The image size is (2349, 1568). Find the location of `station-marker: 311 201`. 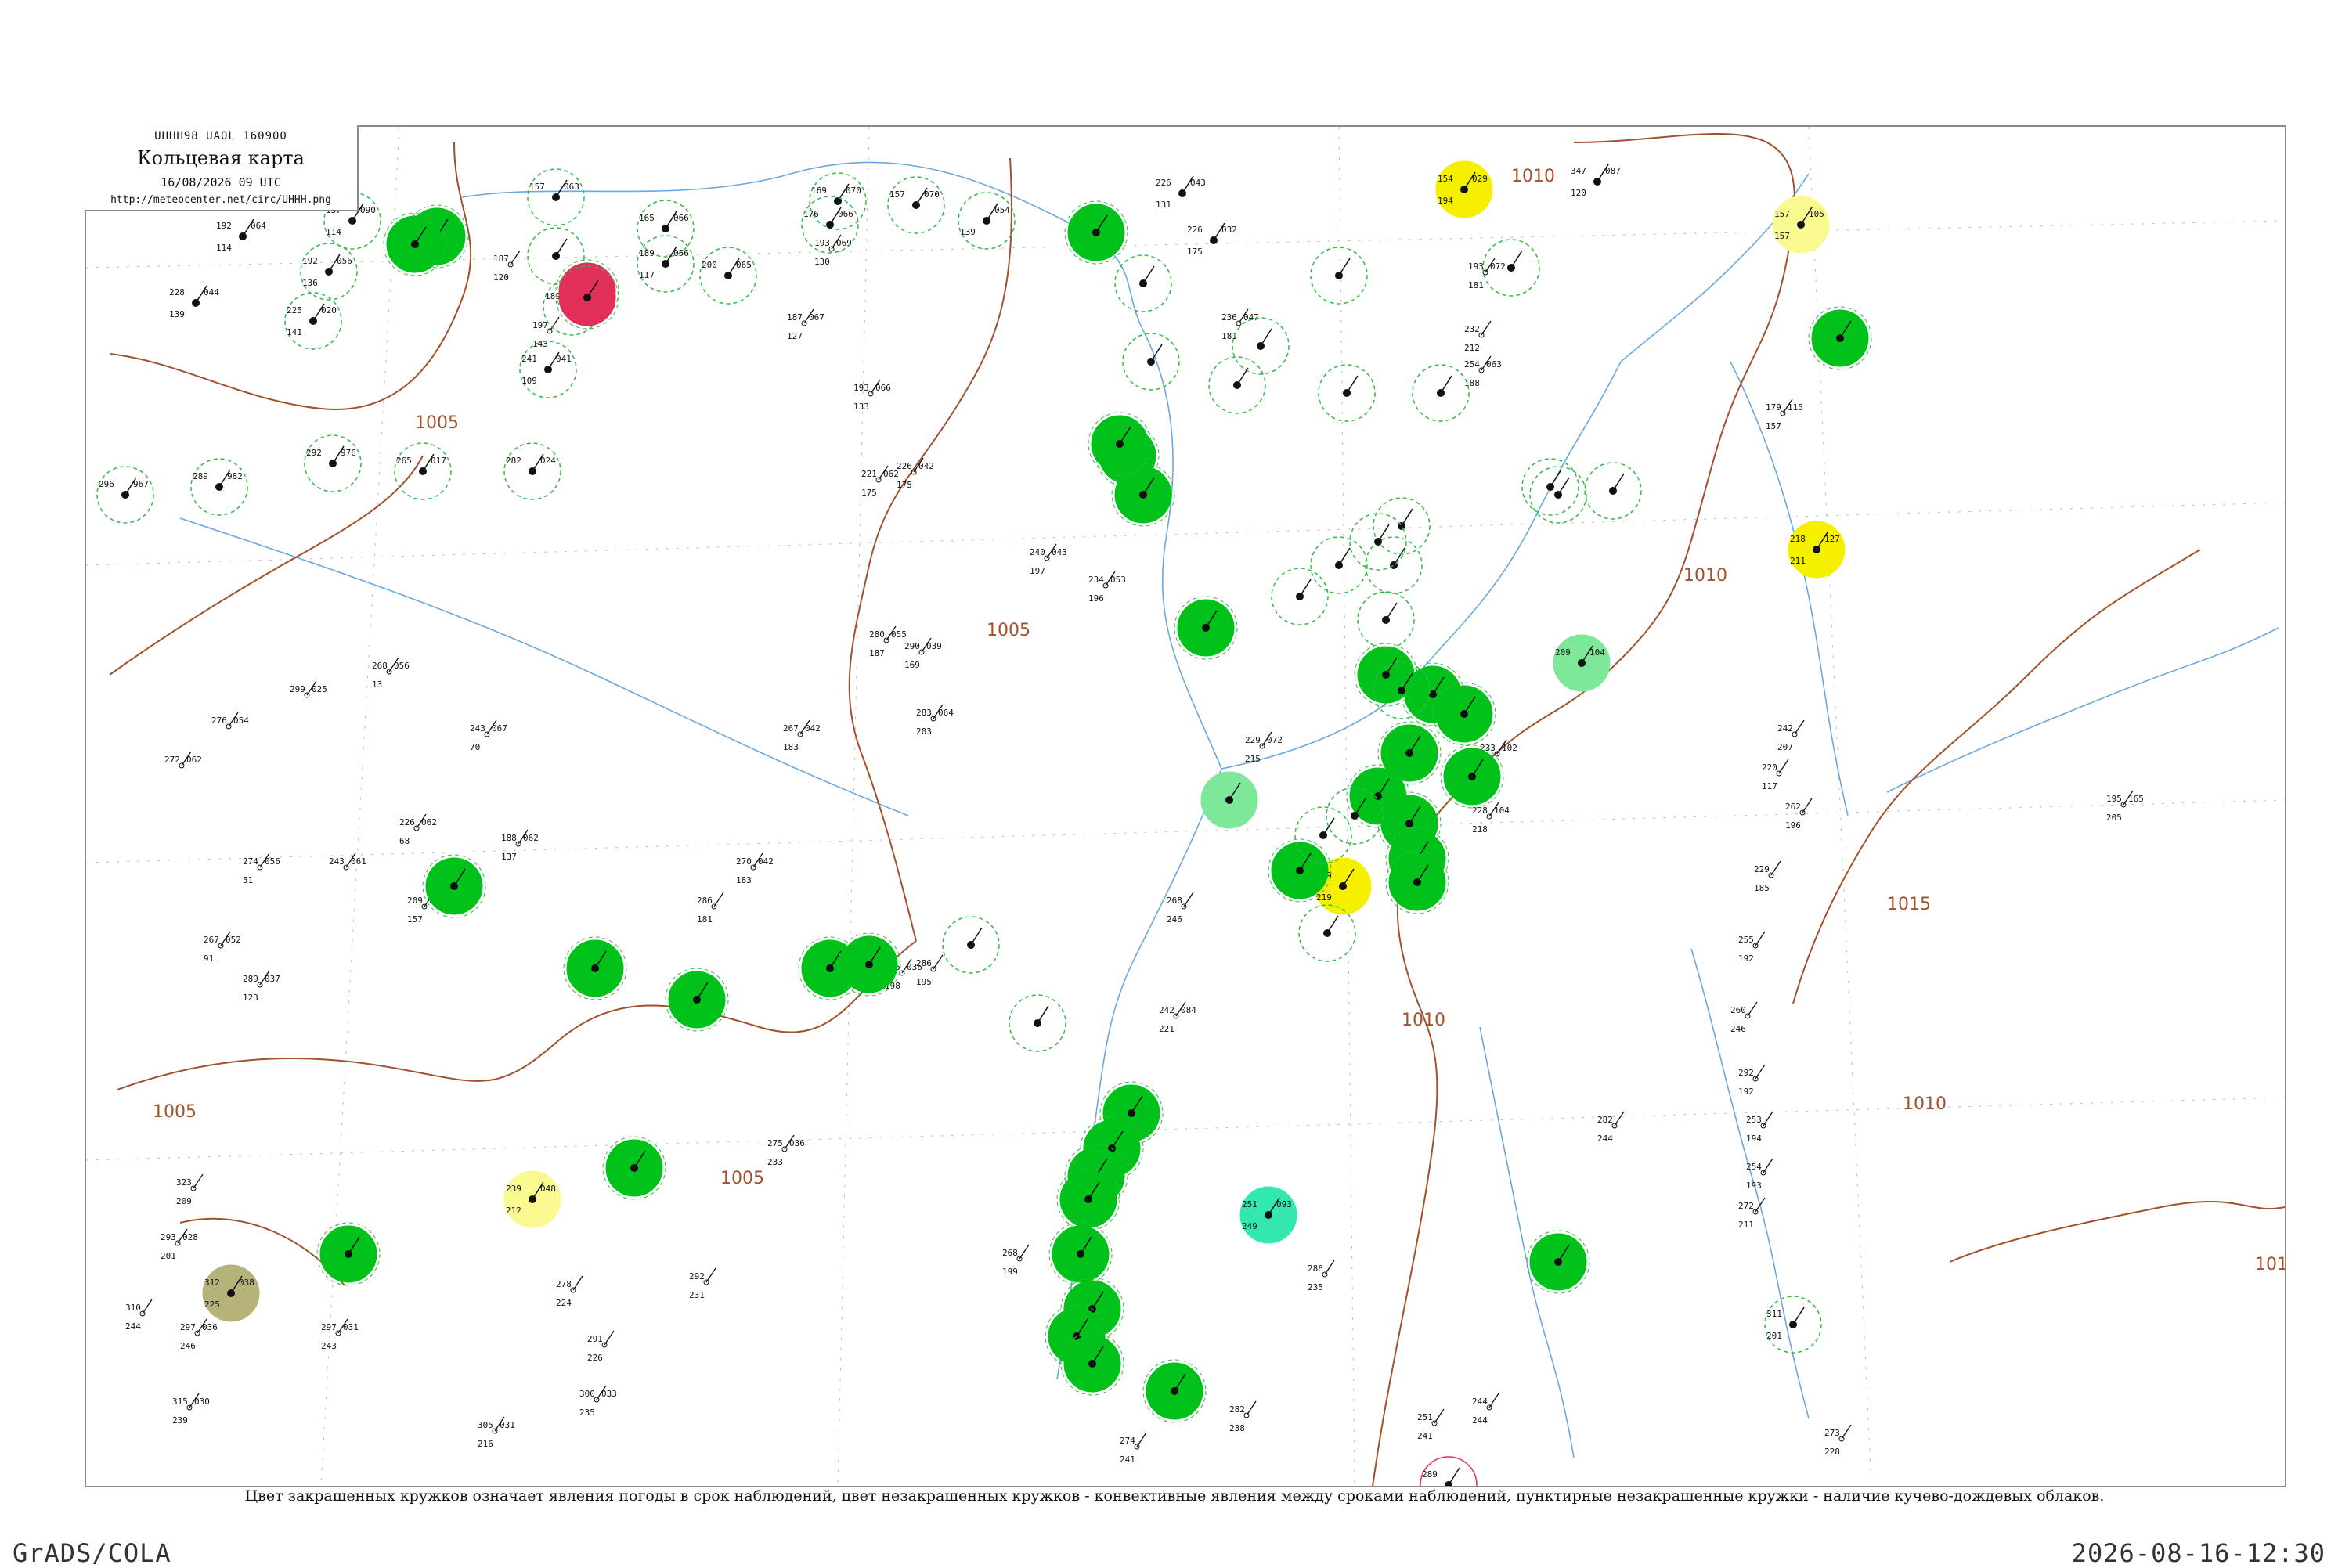

station-marker: 311 201 is located at coordinates (1793, 1325).